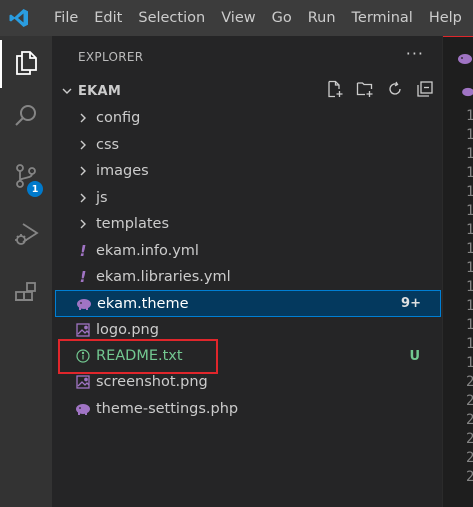  I want to click on tree-item-label: logo.png, so click(127, 330).